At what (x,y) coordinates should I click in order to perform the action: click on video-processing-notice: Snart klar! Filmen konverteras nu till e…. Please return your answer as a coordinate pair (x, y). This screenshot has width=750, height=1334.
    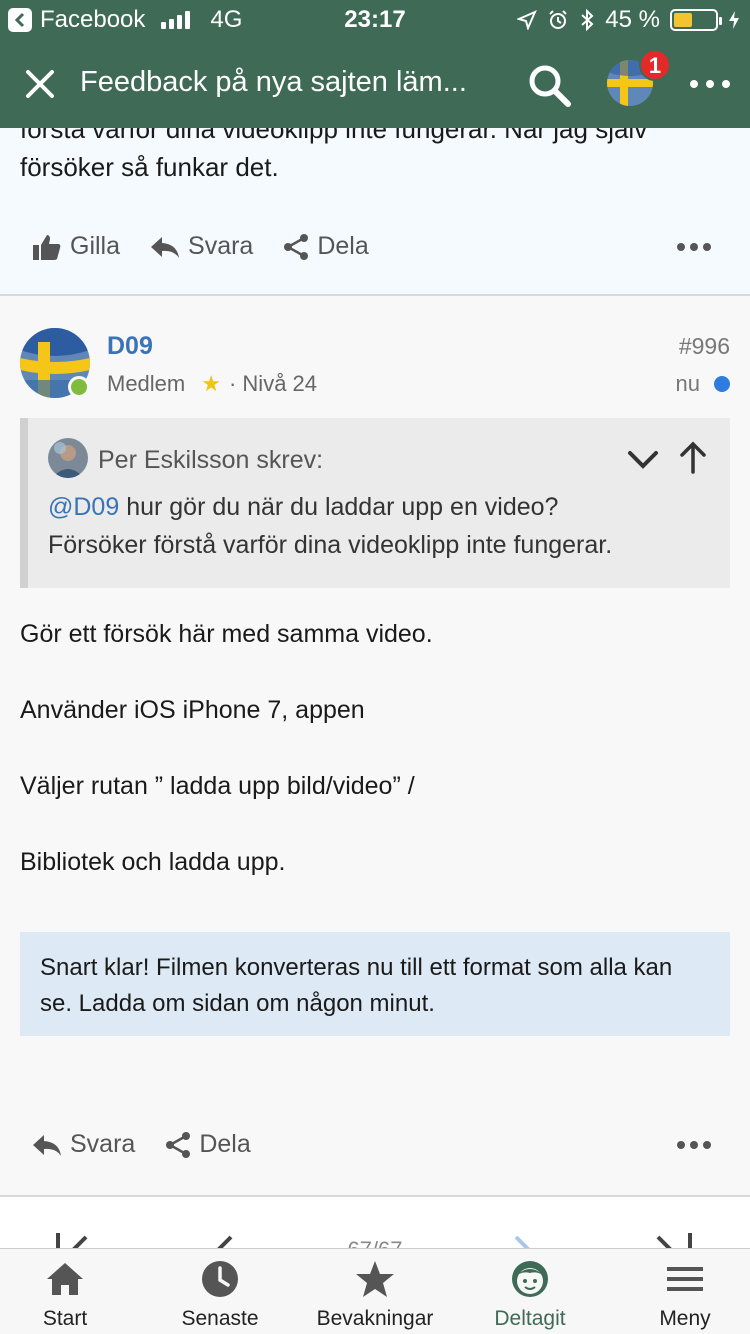
    Looking at the image, I should click on (375, 984).